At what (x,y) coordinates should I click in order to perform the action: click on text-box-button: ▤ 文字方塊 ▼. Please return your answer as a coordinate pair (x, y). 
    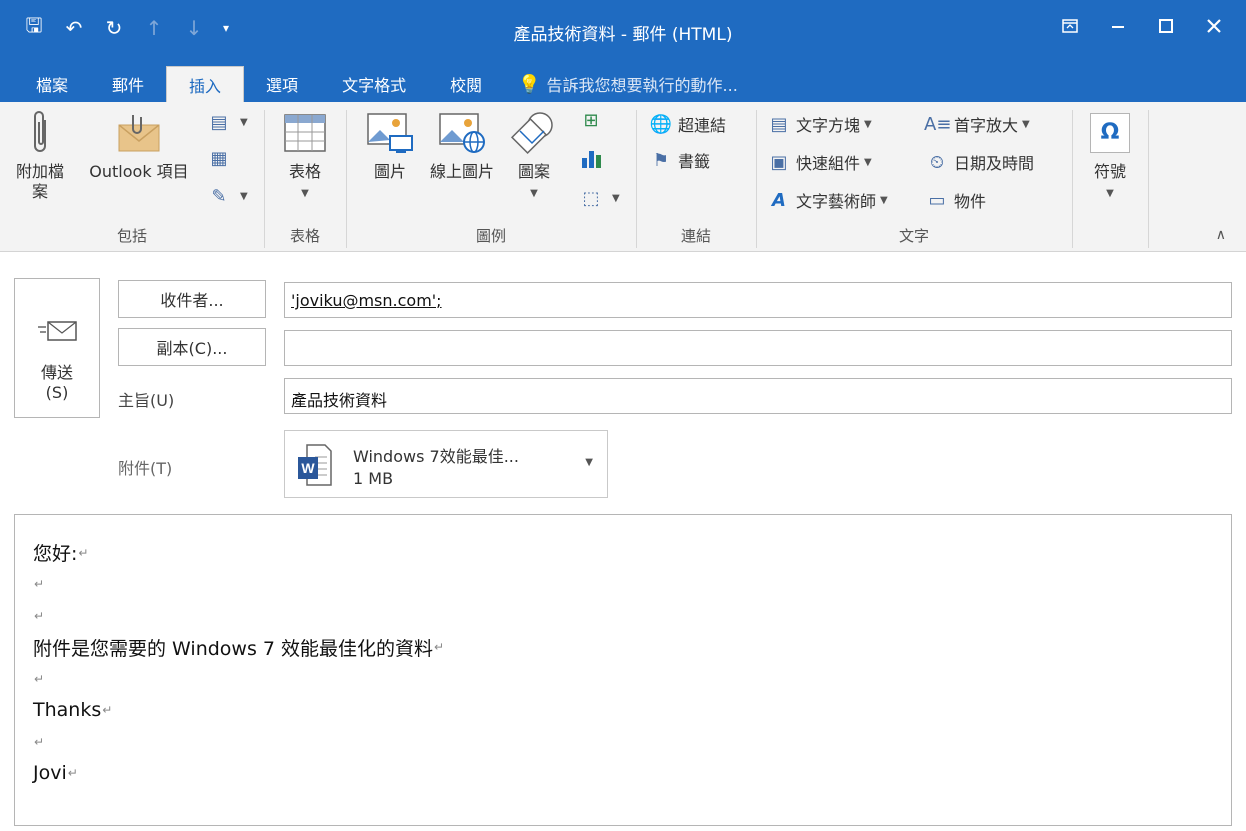
    Looking at the image, I should click on (818, 124).